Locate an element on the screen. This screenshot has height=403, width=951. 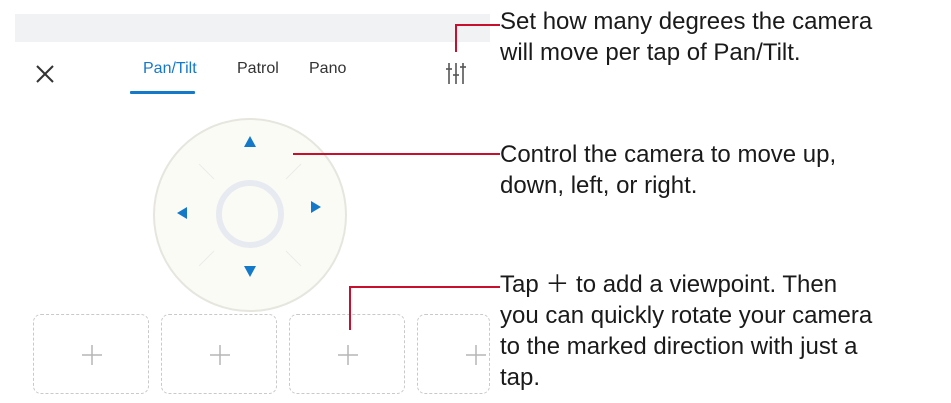
close-icon is located at coordinates (45, 74).